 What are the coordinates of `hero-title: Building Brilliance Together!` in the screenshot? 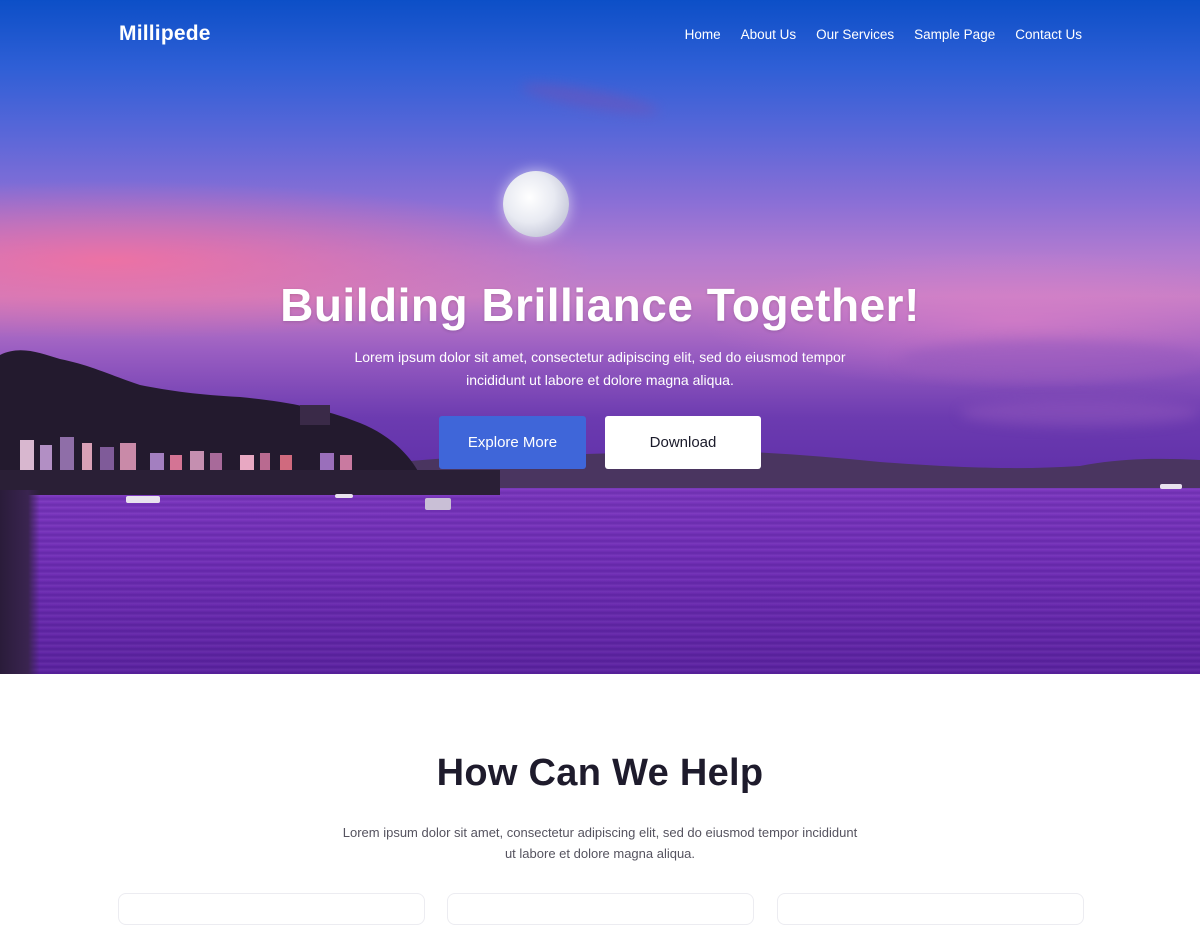 It's located at (600, 305).